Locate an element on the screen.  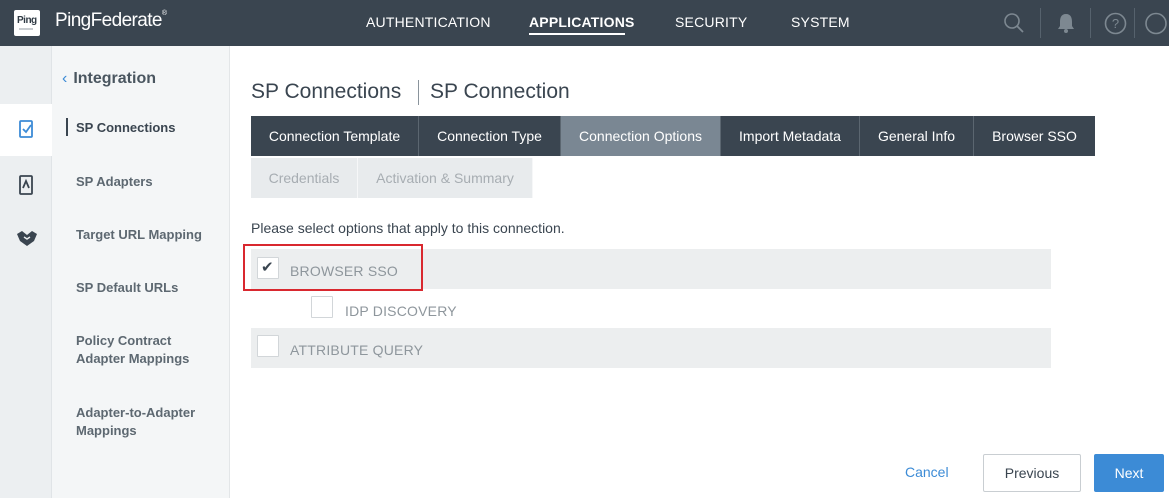
tab-credentials: Credentials is located at coordinates (304, 178).